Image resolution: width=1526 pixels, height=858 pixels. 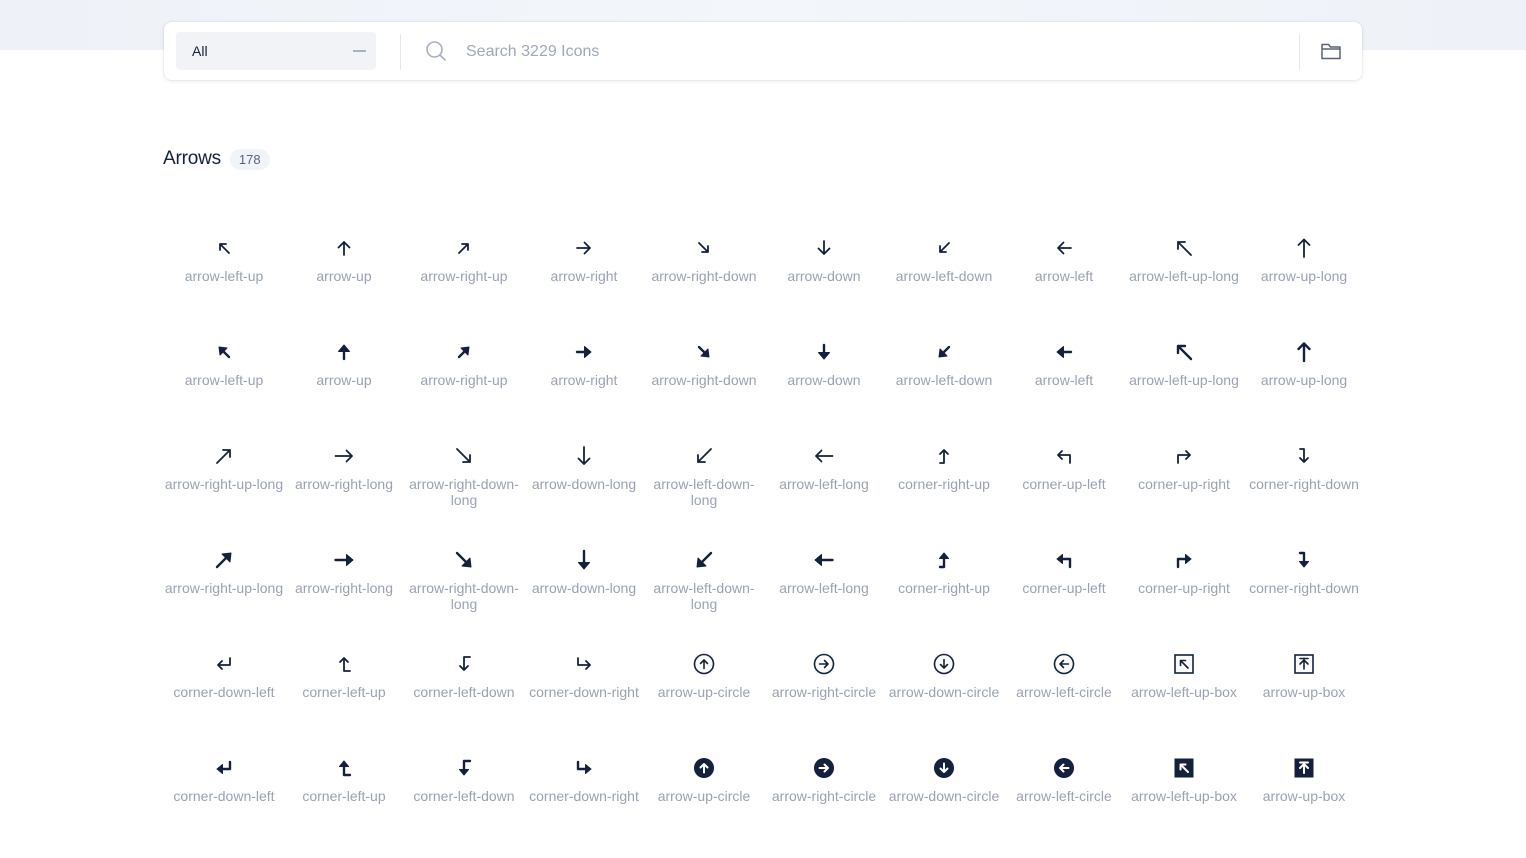 I want to click on folder-icon, so click(x=1331, y=51).